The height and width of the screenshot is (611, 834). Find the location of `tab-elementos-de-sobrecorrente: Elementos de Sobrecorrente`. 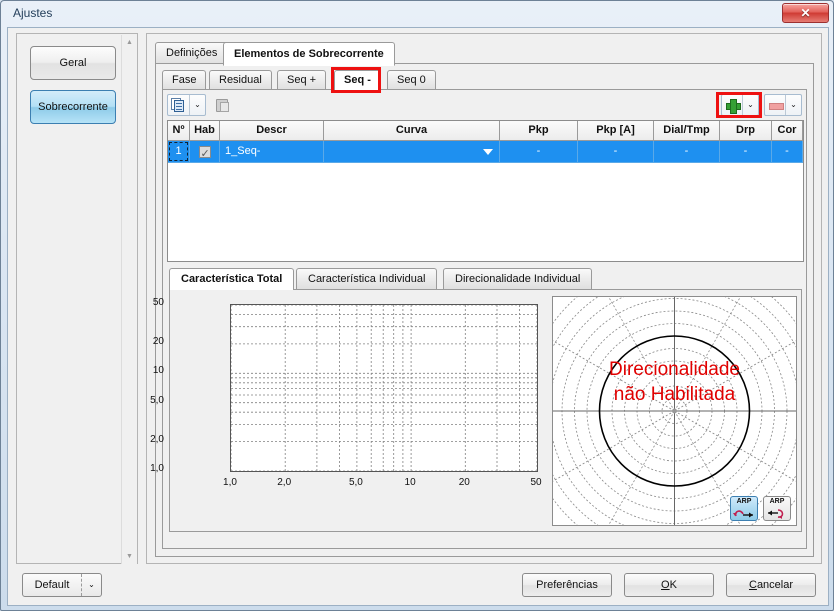

tab-elementos-de-sobrecorrente: Elementos de Sobrecorrente is located at coordinates (309, 54).